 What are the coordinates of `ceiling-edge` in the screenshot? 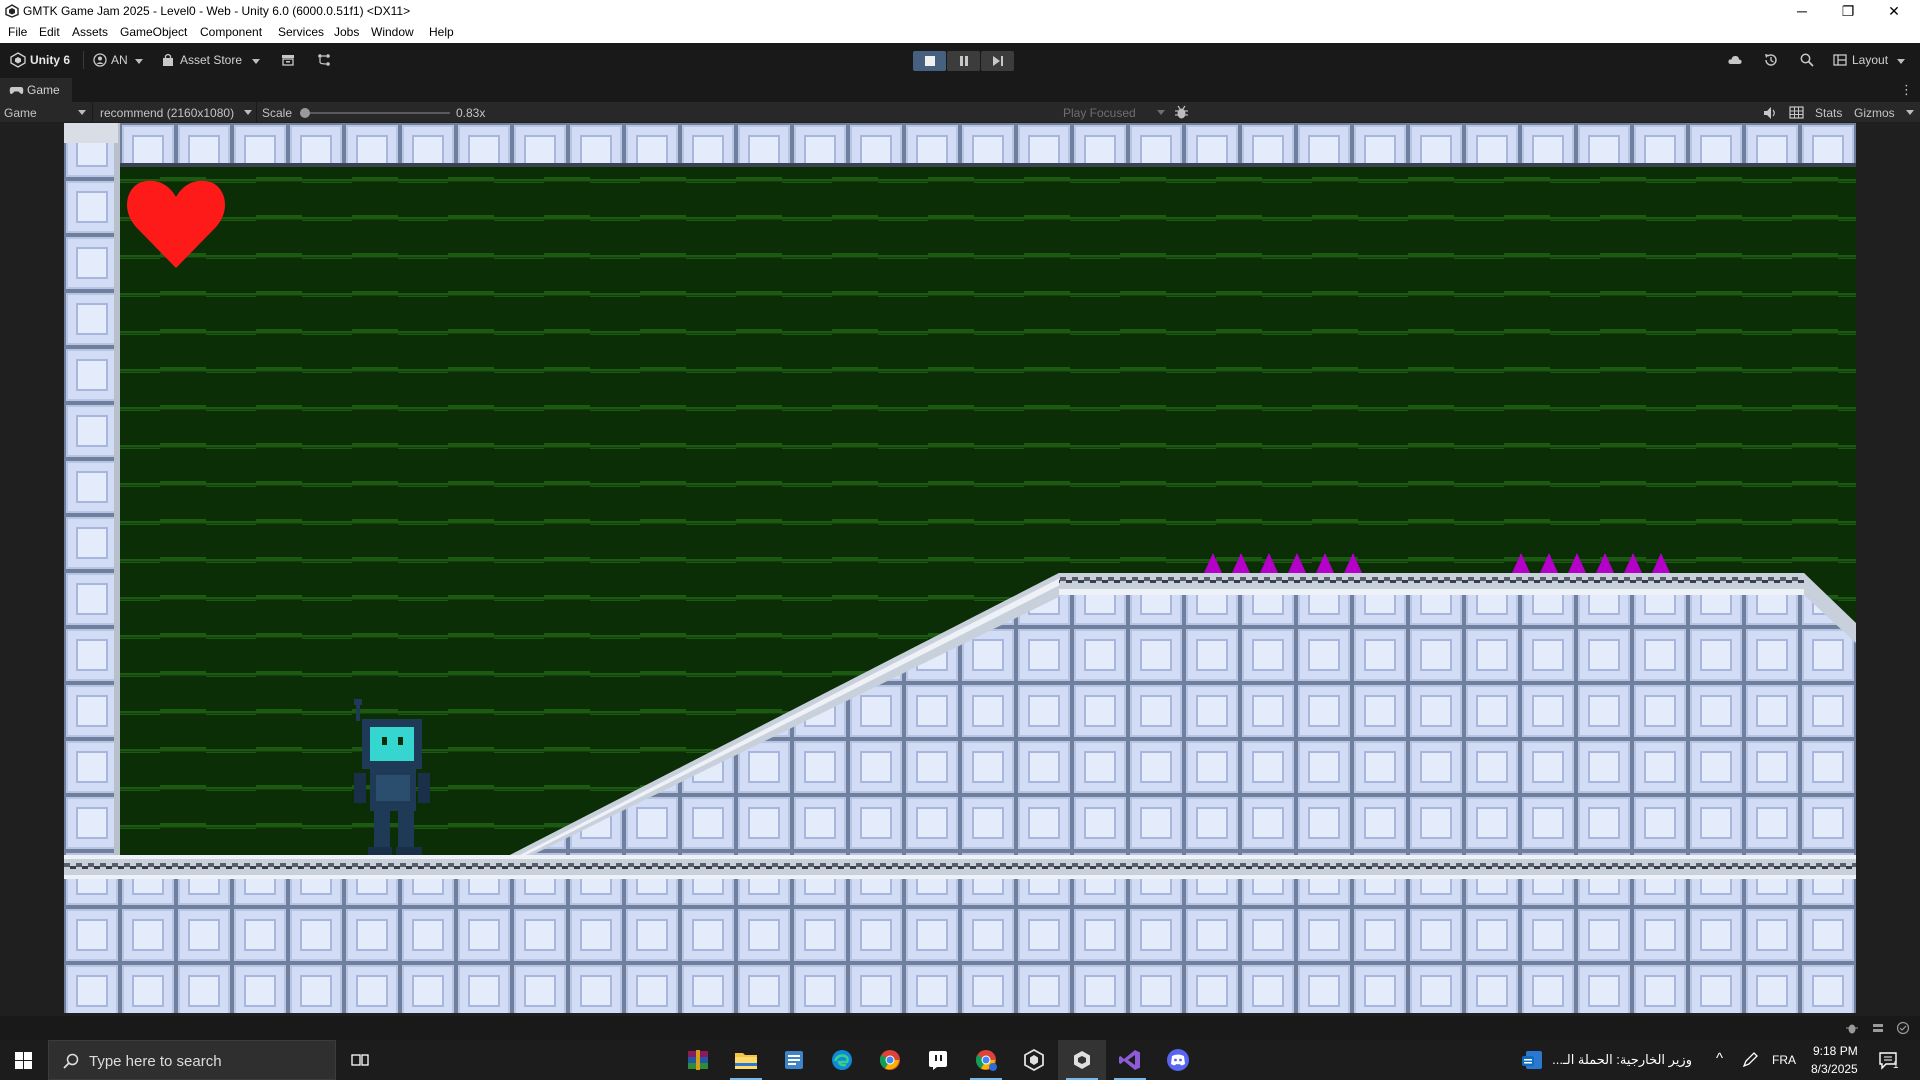 It's located at (987, 165).